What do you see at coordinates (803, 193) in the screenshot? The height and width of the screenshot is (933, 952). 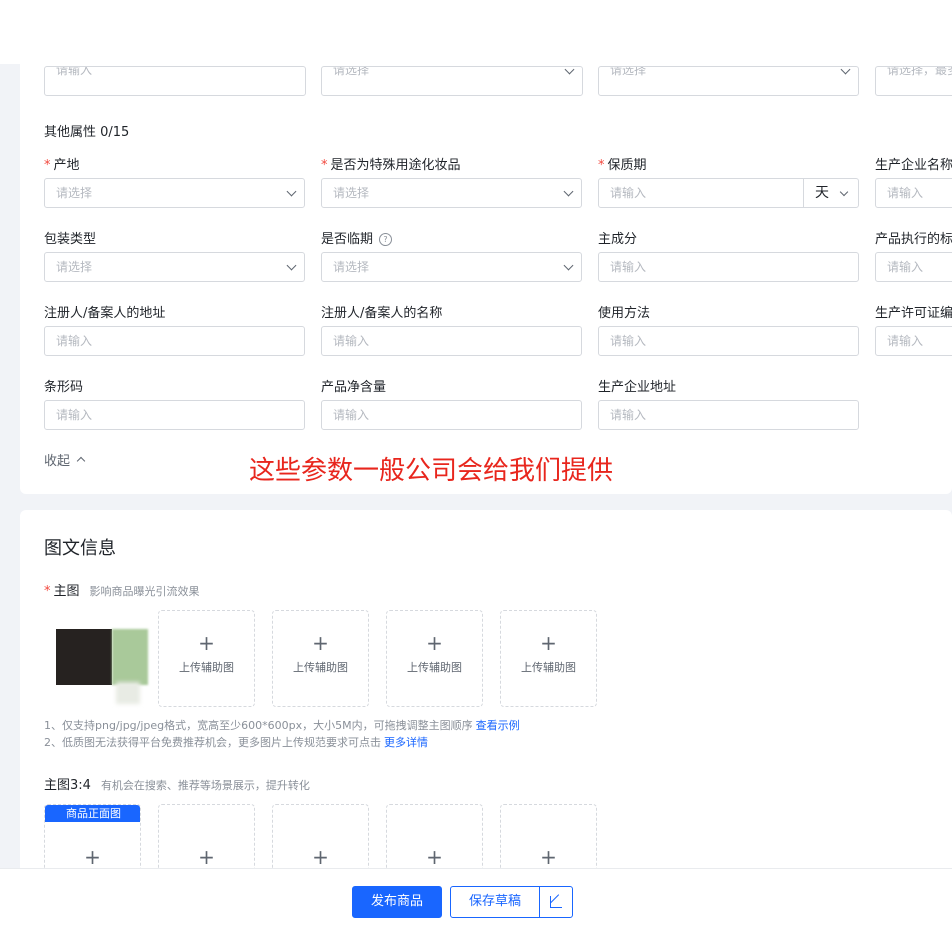 I see `unit-divider` at bounding box center [803, 193].